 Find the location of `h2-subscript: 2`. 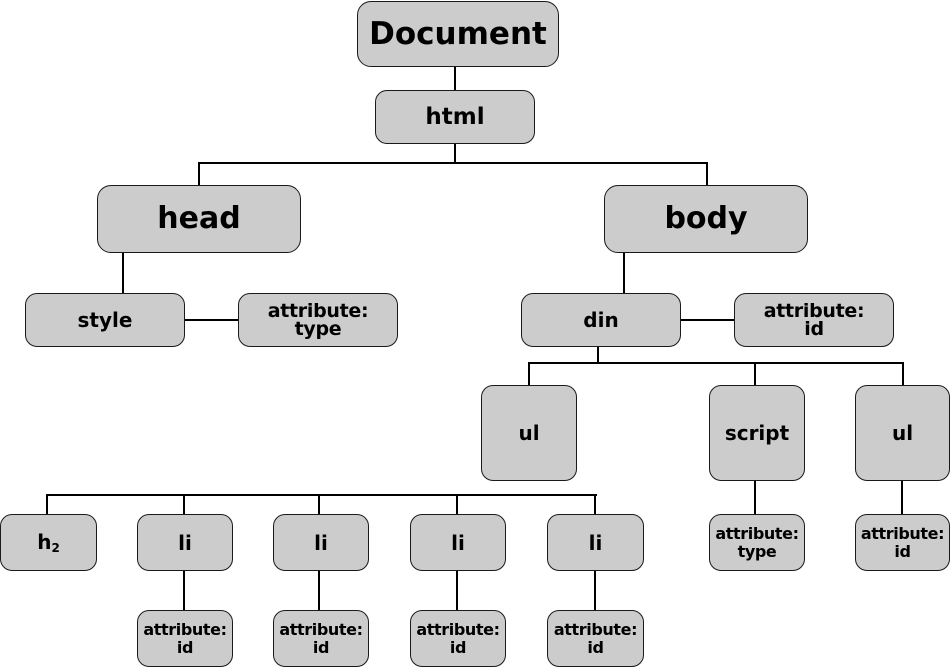

h2-subscript: 2 is located at coordinates (55, 547).